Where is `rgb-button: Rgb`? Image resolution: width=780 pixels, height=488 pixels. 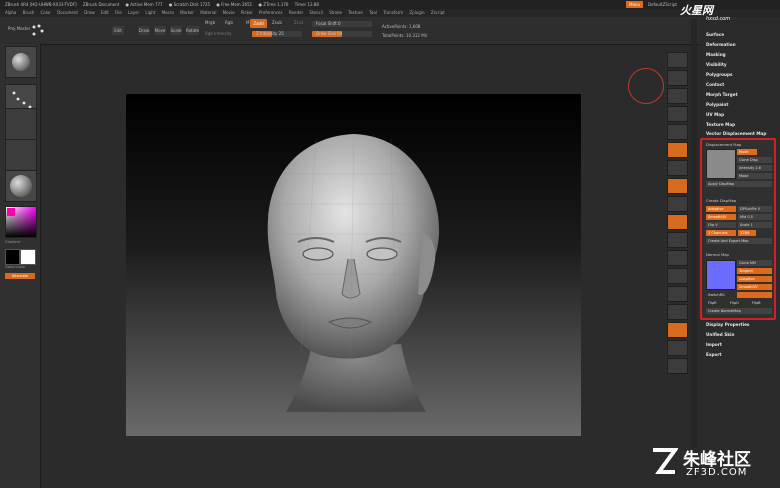 rgb-button: Rgb is located at coordinates (229, 22).